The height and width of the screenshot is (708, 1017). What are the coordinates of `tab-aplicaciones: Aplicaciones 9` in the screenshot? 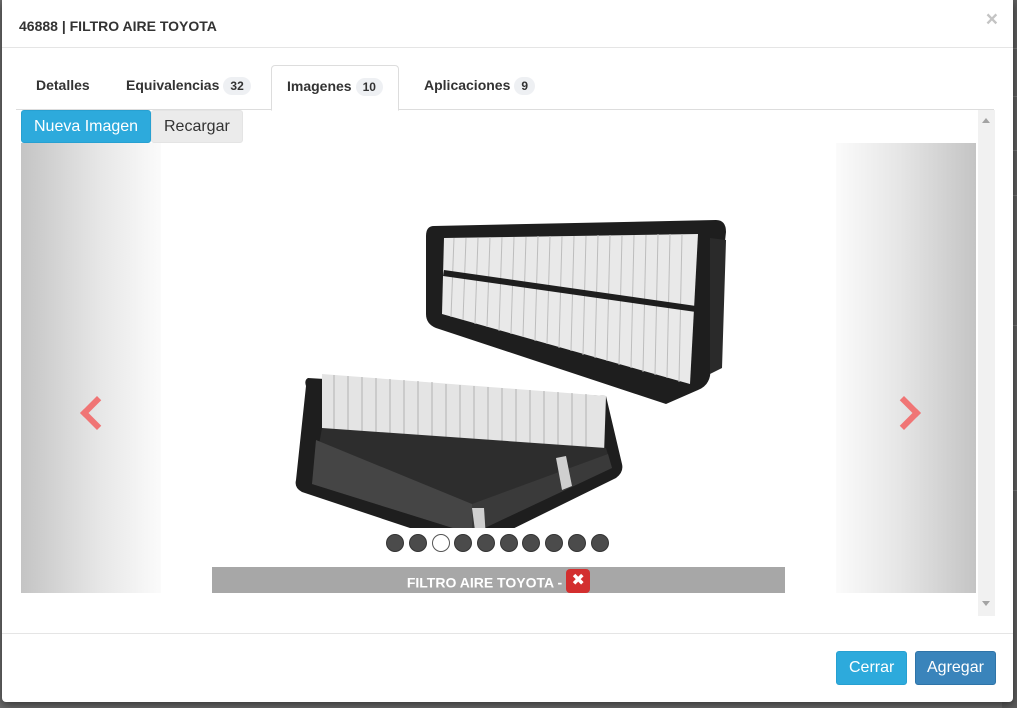 It's located at (479, 87).